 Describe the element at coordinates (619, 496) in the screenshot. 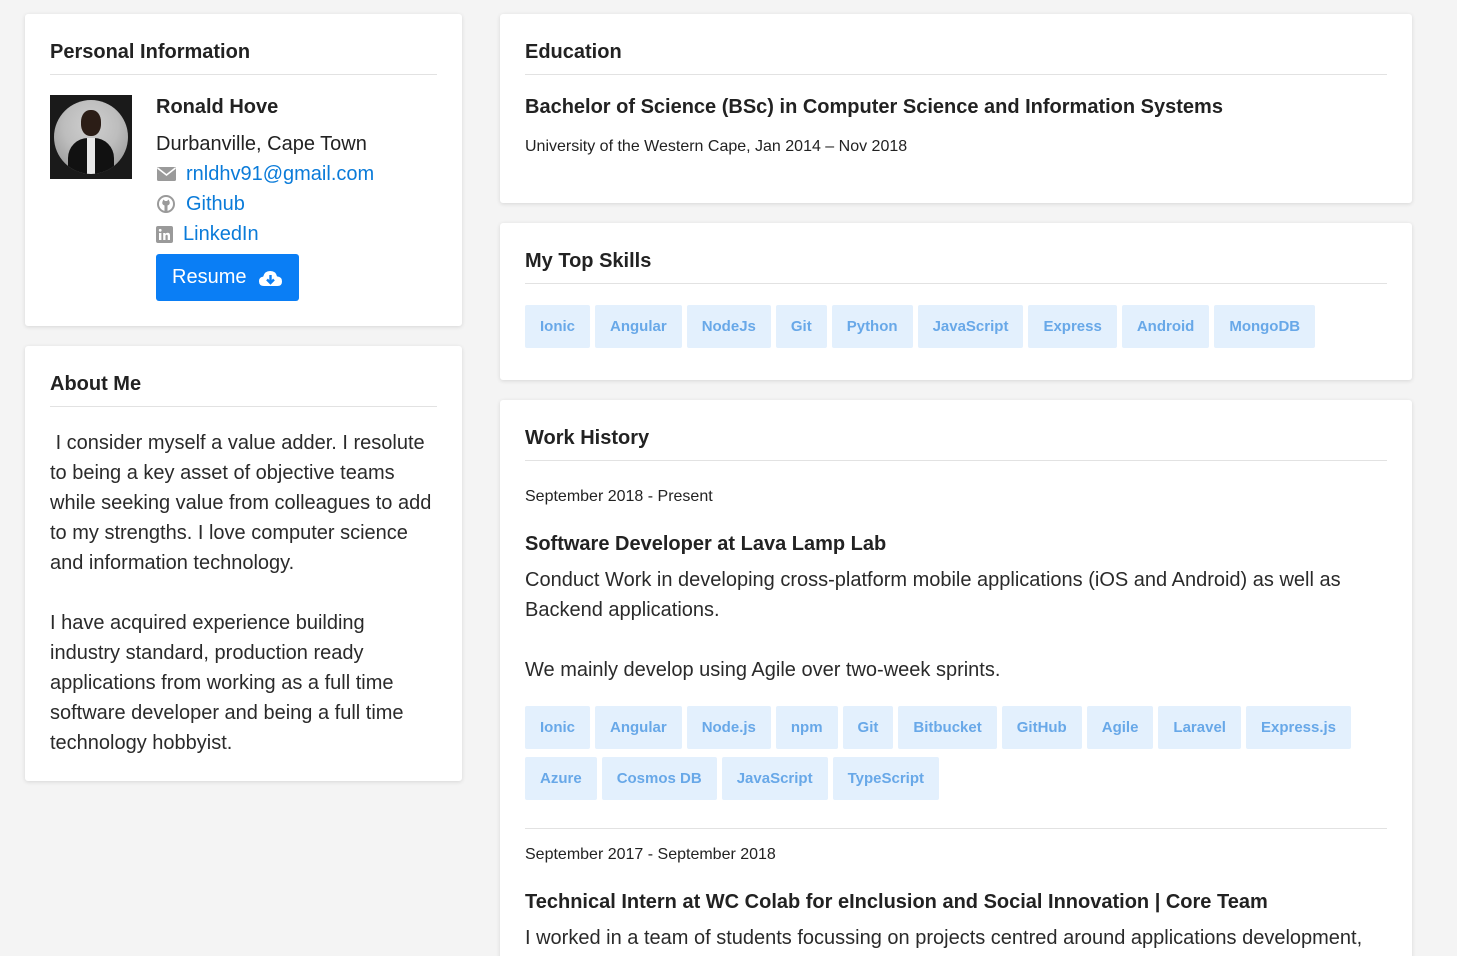

I see `job-dates: September 2018 - Present` at that location.